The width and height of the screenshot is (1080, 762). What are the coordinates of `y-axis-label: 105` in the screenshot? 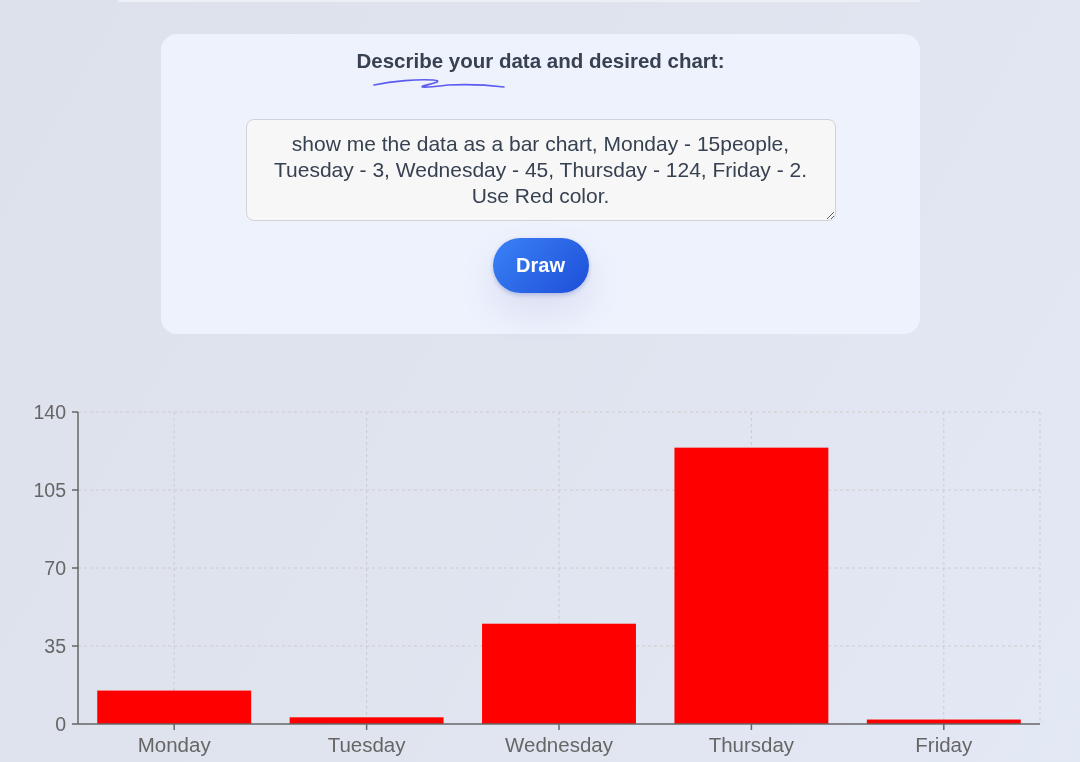 It's located at (49, 490).